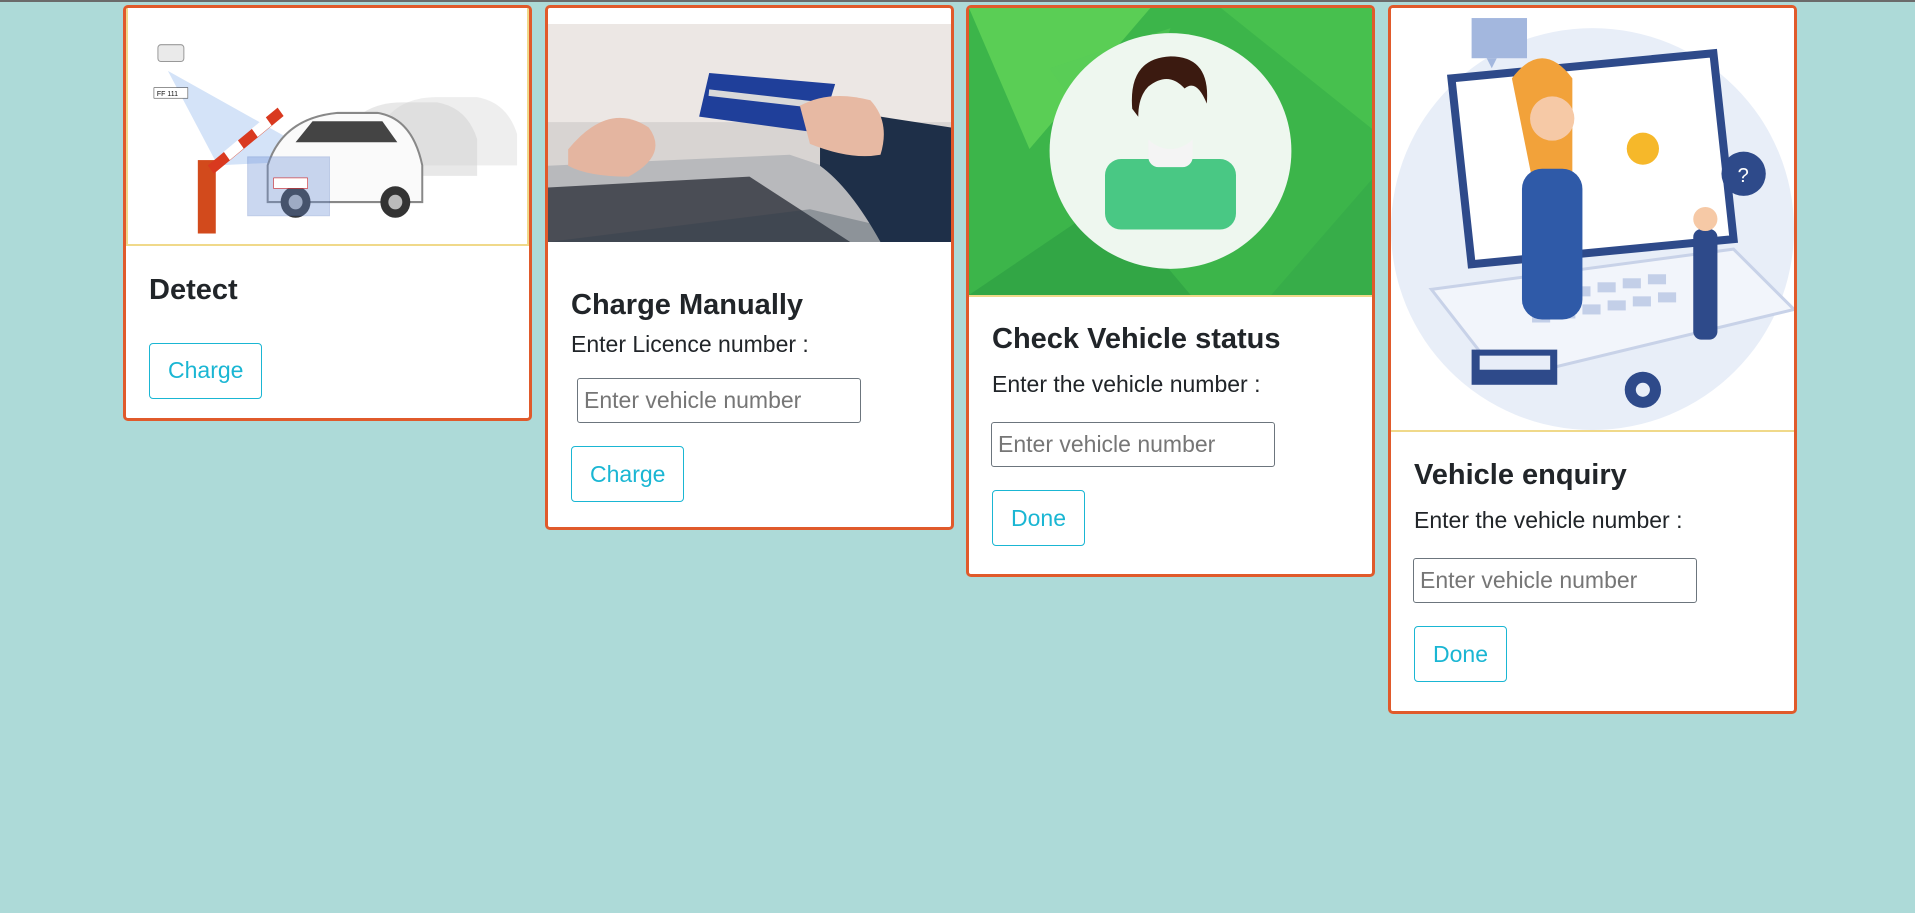 The image size is (1915, 913). Describe the element at coordinates (1038, 518) in the screenshot. I see `status-done-button: Done` at that location.